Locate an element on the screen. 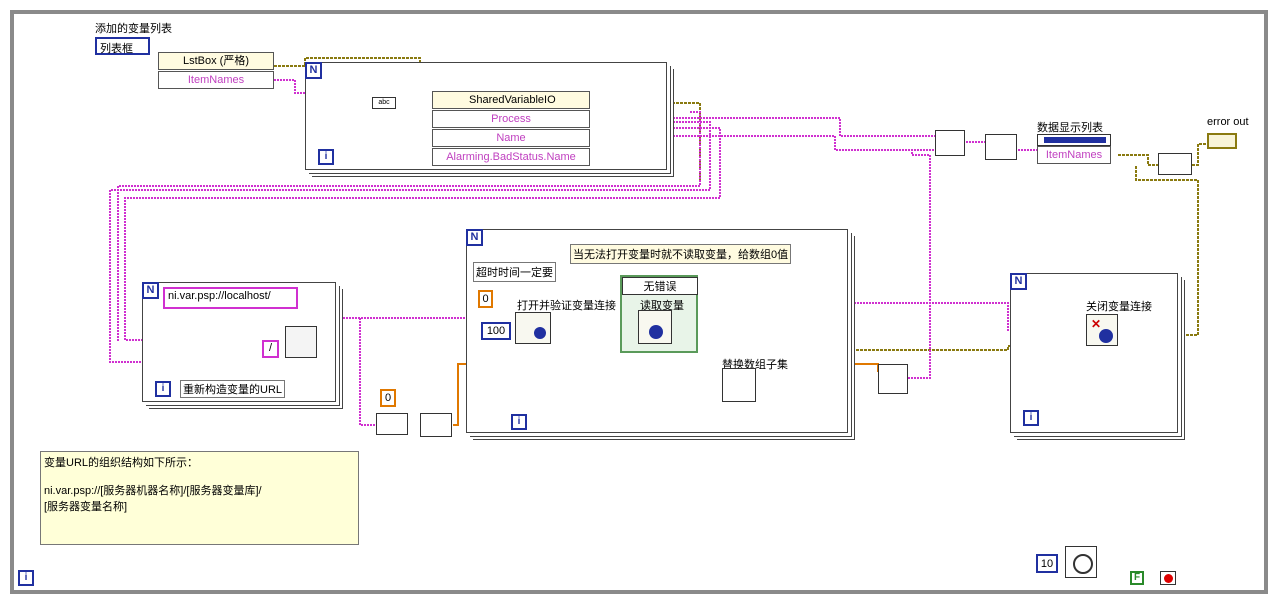 The height and width of the screenshot is (609, 1283). no-open-comment: 当无法打开变量时就不读取变量，给数组0值 is located at coordinates (681, 254).